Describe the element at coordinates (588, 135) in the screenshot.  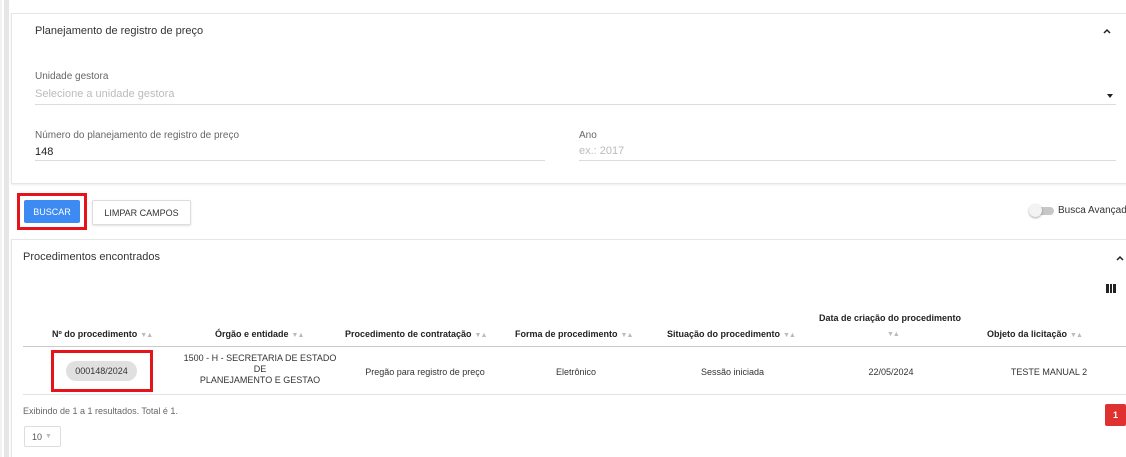
I see `ano-label: Ano` at that location.